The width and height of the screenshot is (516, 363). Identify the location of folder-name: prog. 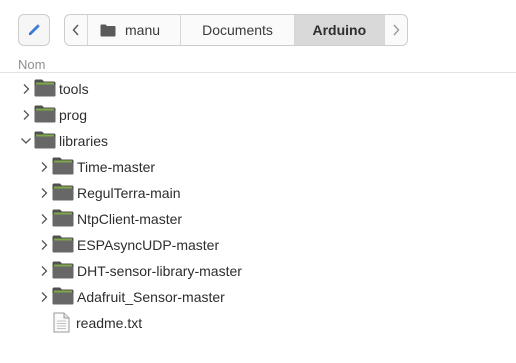
(73, 115).